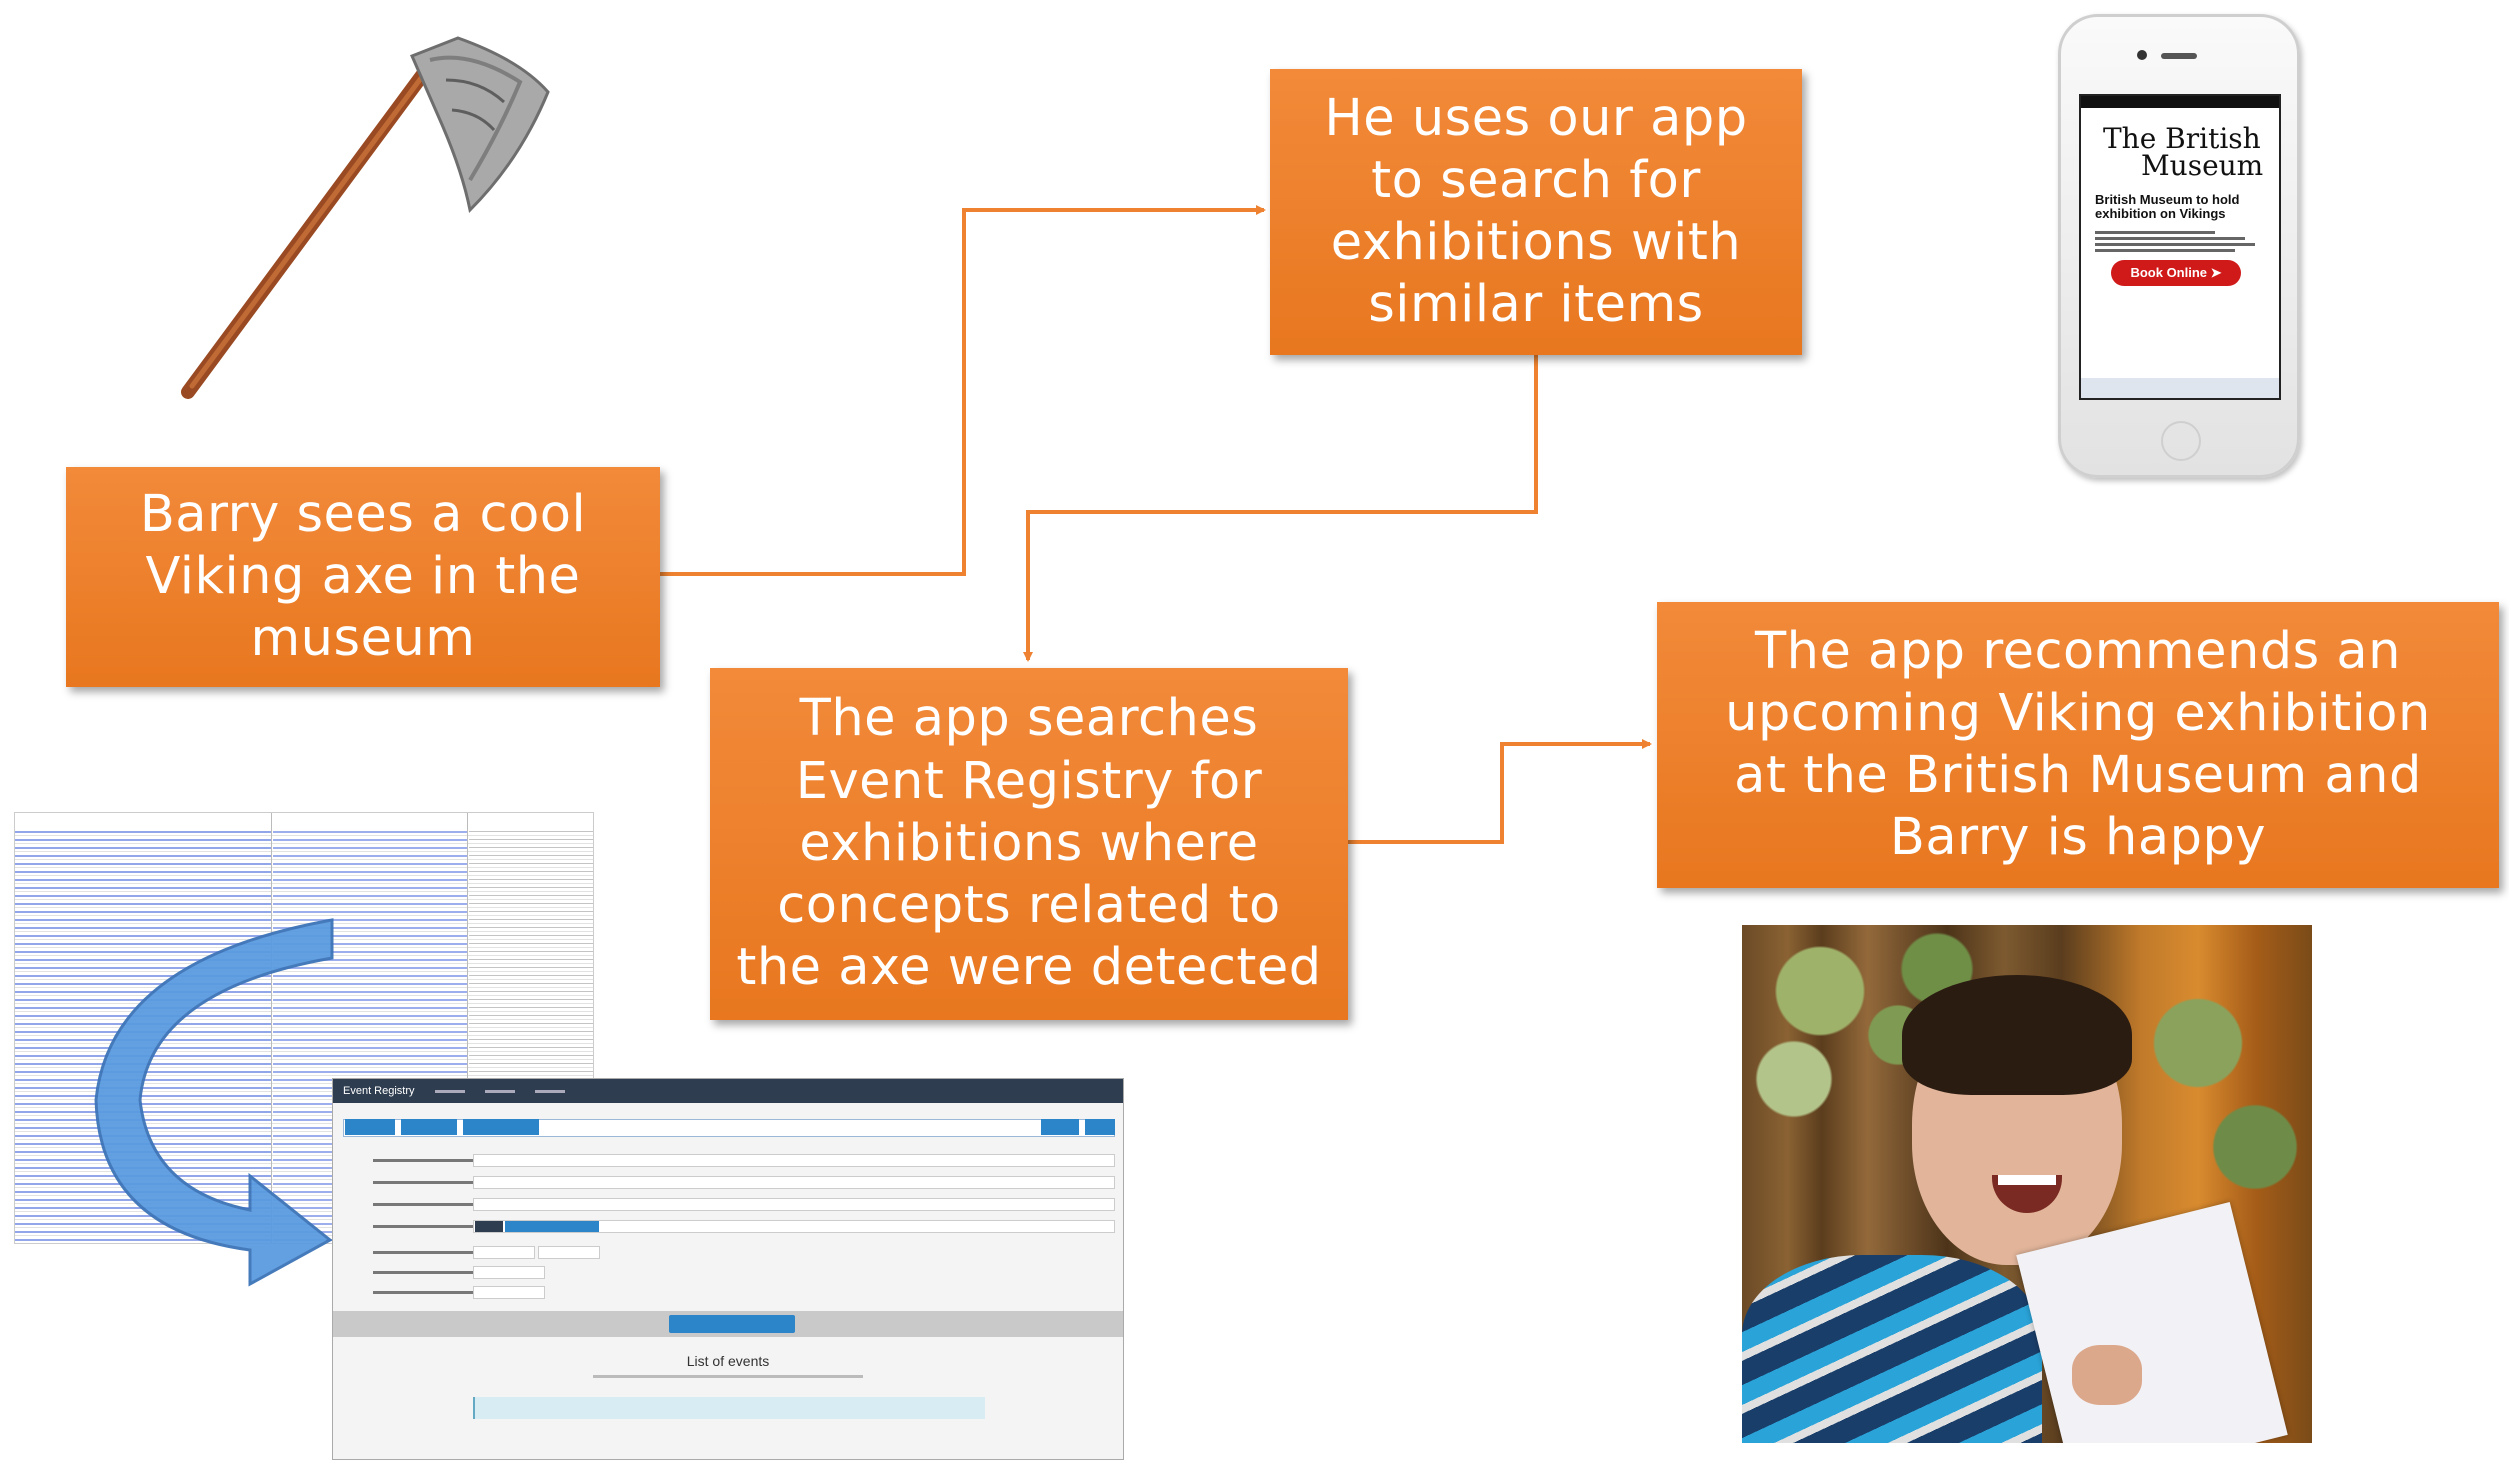 The image size is (2509, 1460). I want to click on list-title: List of events, so click(728, 1361).